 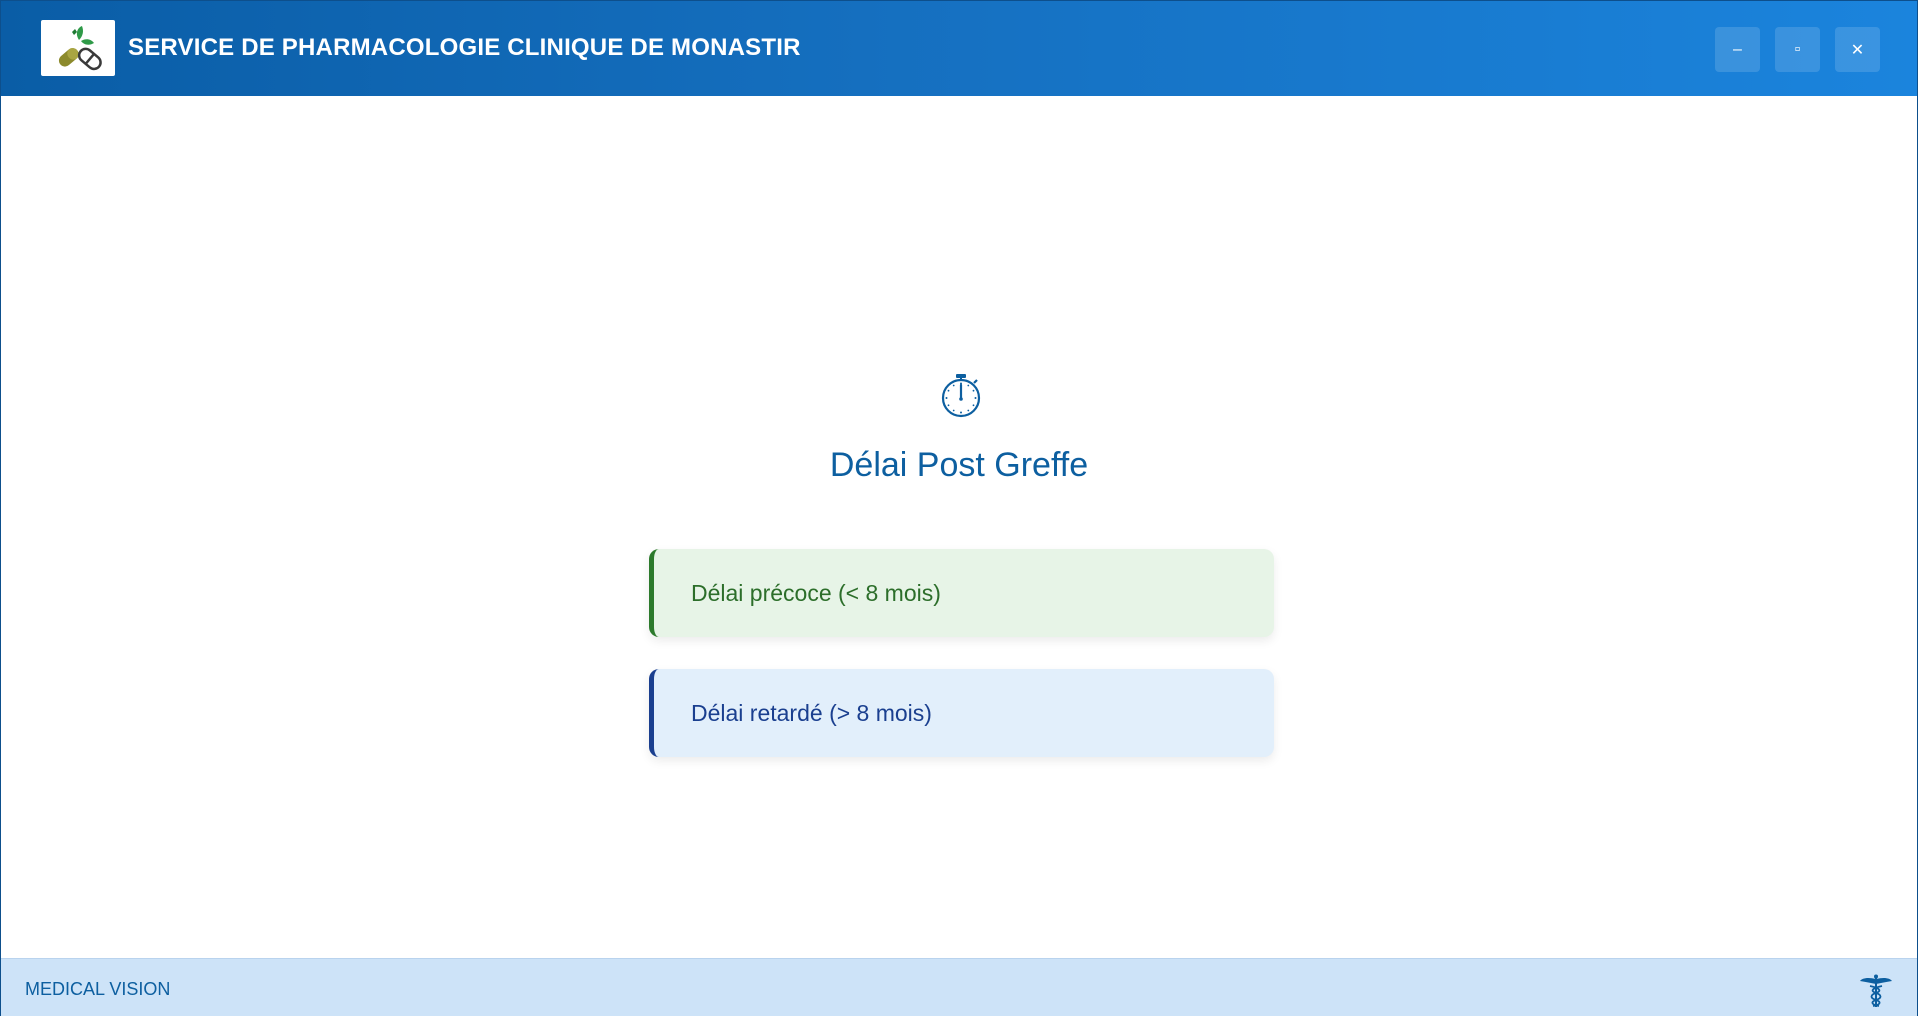 I want to click on pills-leaf-logo-icon, so click(x=80, y=48).